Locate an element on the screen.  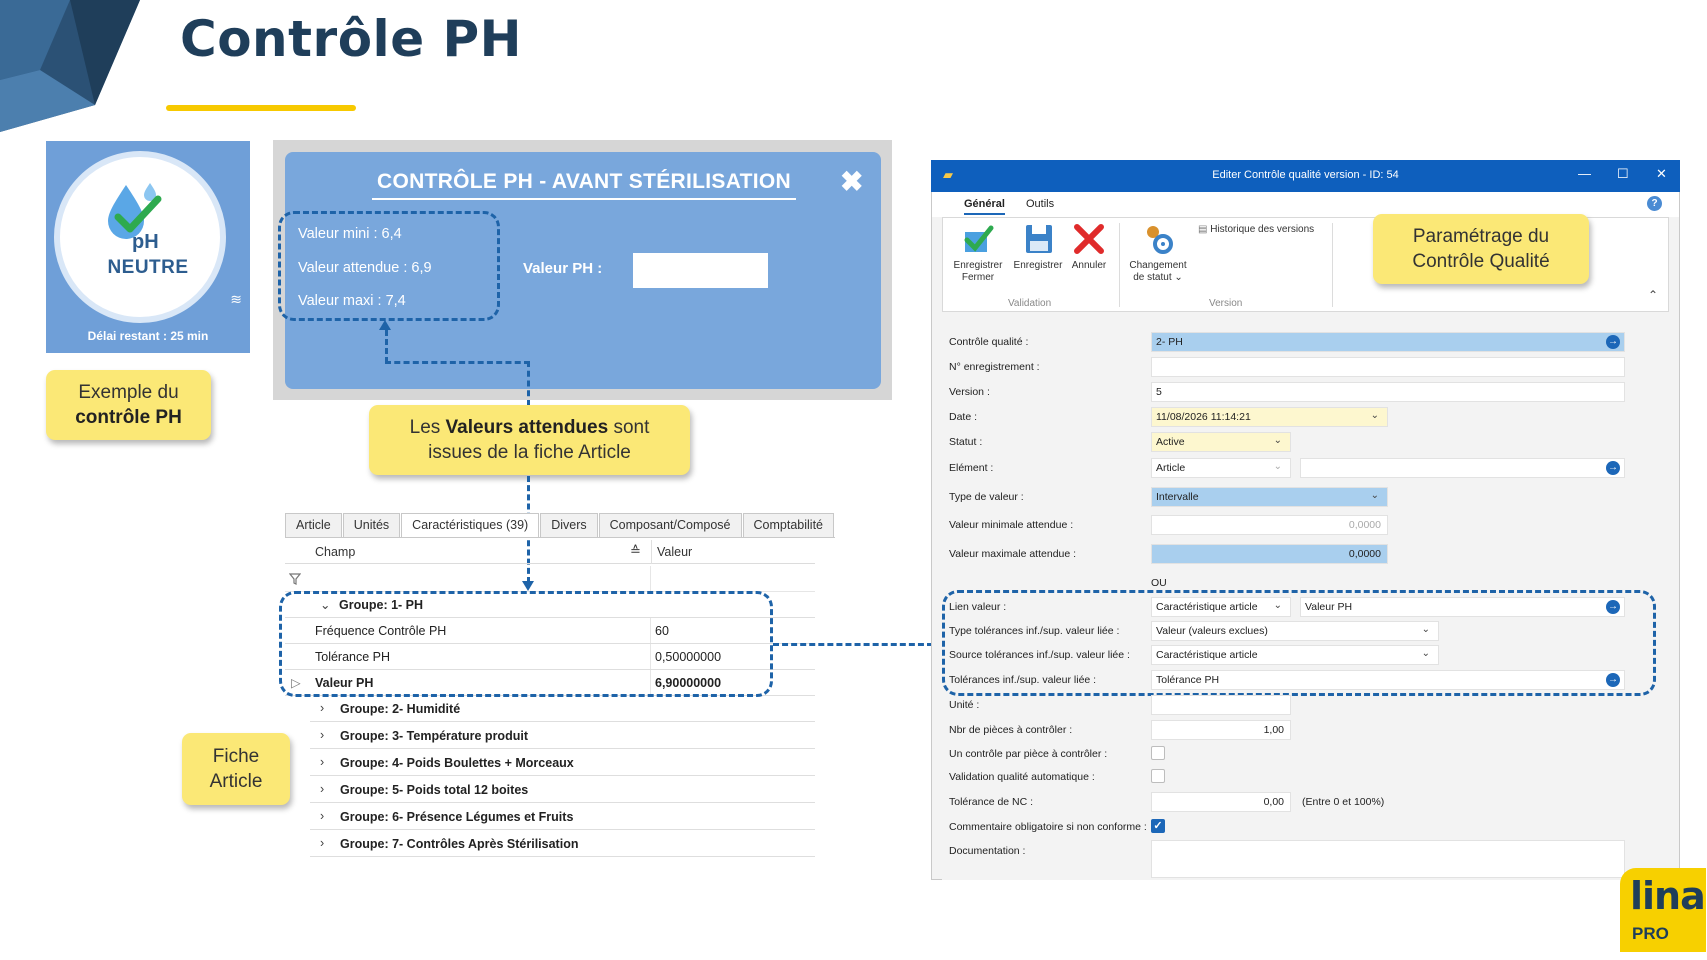
change-status-button: Changement de statut ⌄ is located at coordinates (1158, 253).